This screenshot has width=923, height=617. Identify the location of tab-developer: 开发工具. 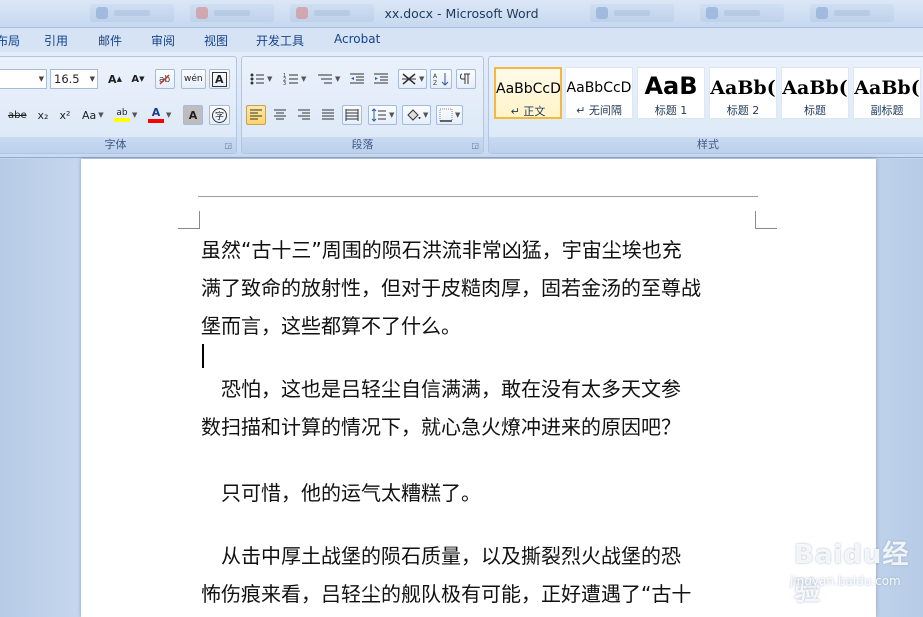
(280, 40).